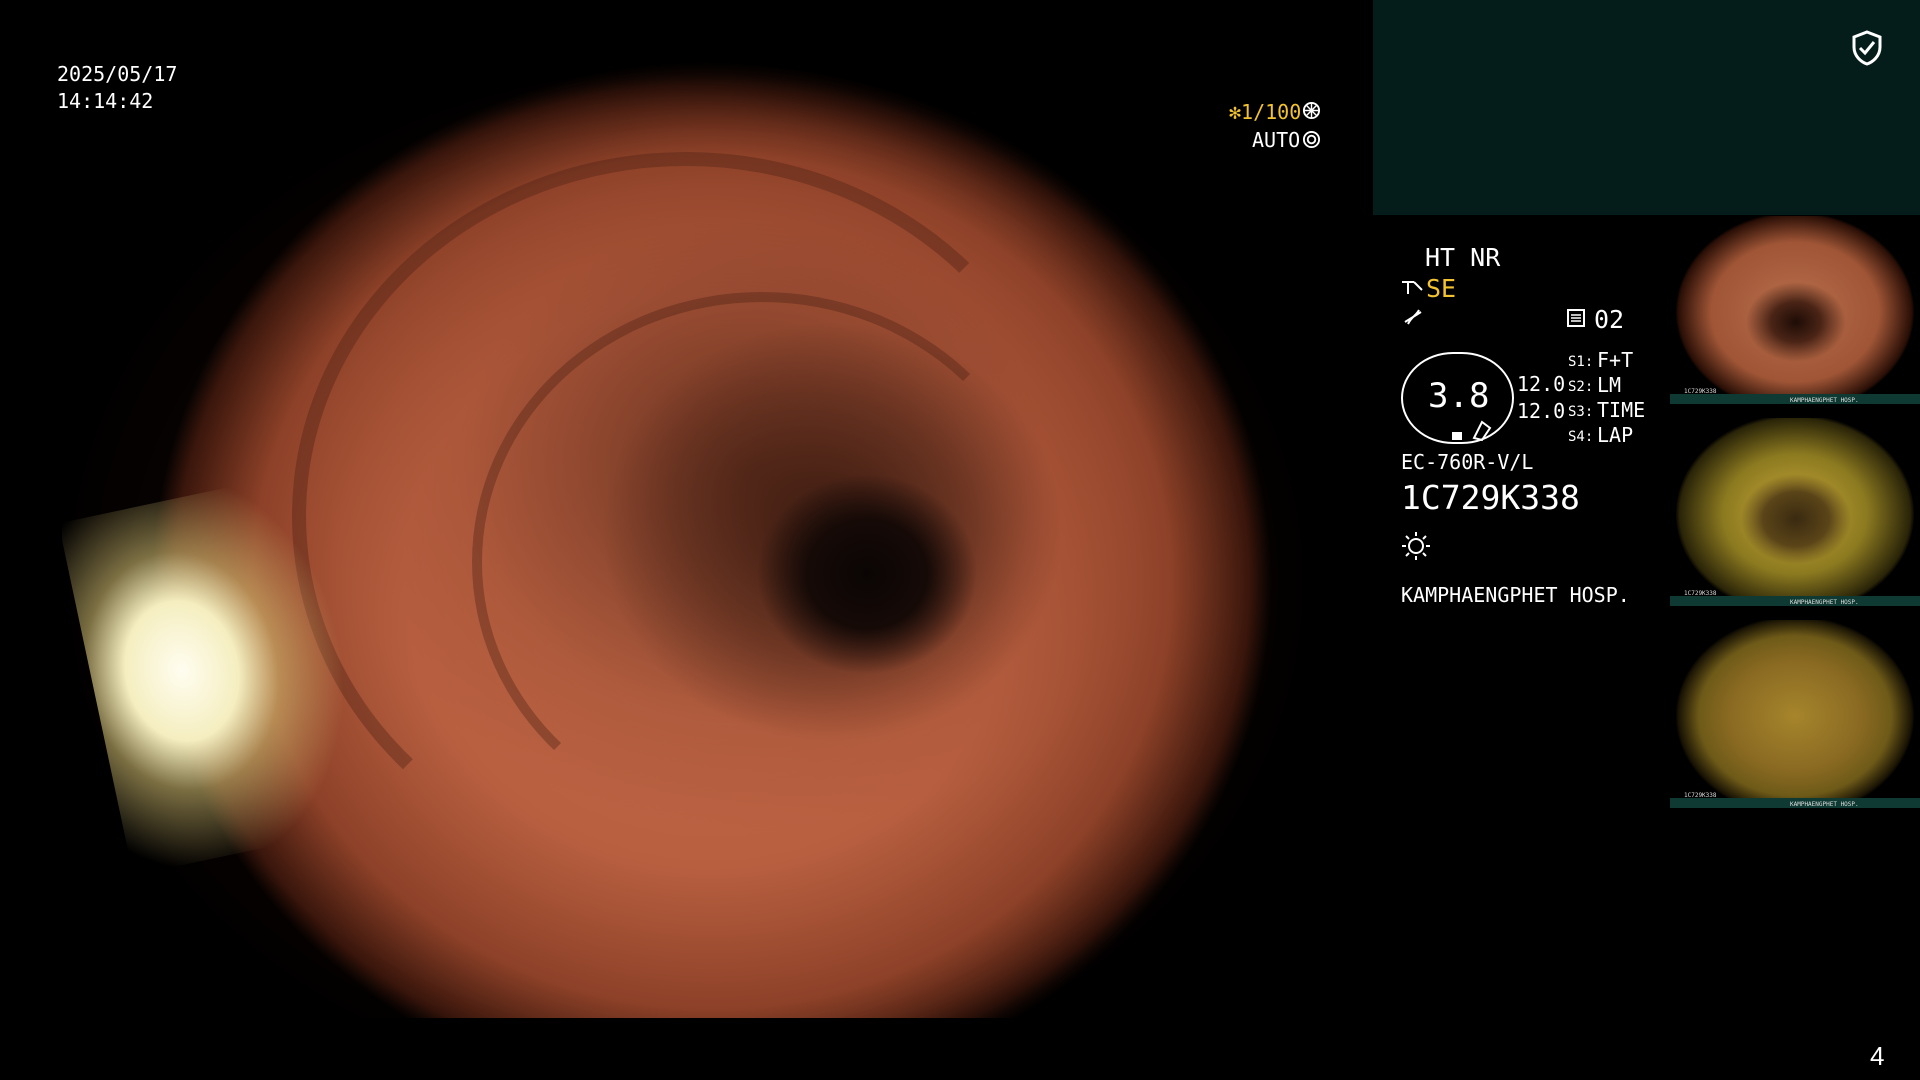 Image resolution: width=1920 pixels, height=1080 pixels. I want to click on magnification-value: 3.8, so click(1459, 396).